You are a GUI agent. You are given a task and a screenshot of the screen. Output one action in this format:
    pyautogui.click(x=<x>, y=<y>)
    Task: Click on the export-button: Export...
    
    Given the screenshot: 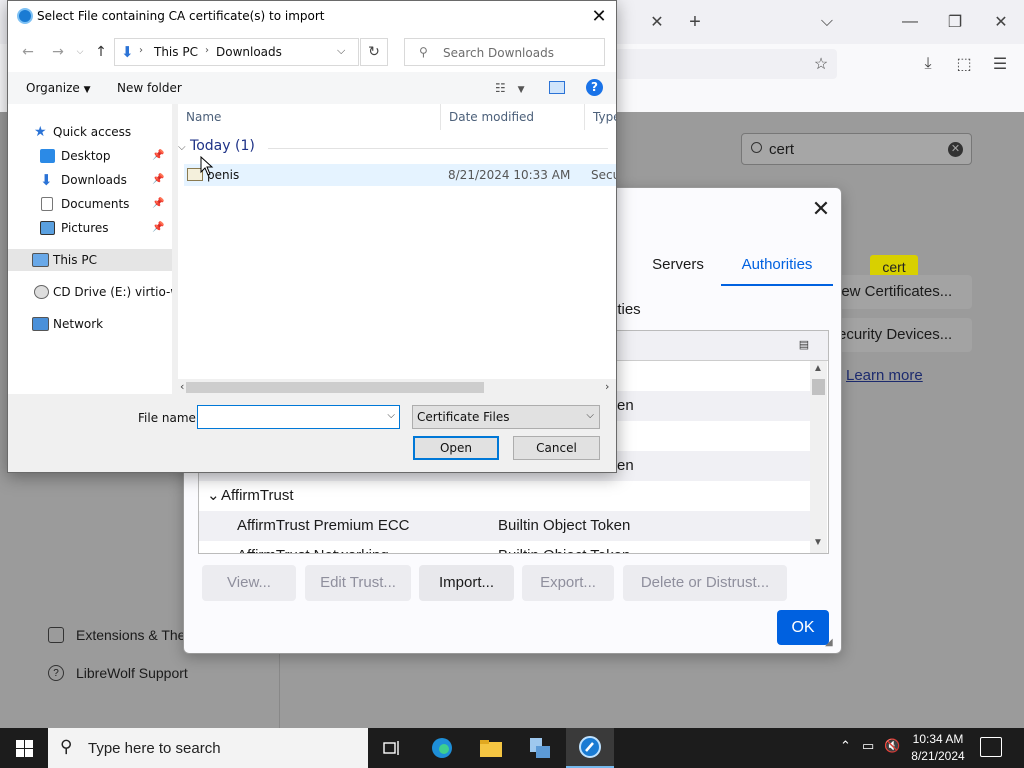 What is the action you would take?
    pyautogui.click(x=568, y=583)
    